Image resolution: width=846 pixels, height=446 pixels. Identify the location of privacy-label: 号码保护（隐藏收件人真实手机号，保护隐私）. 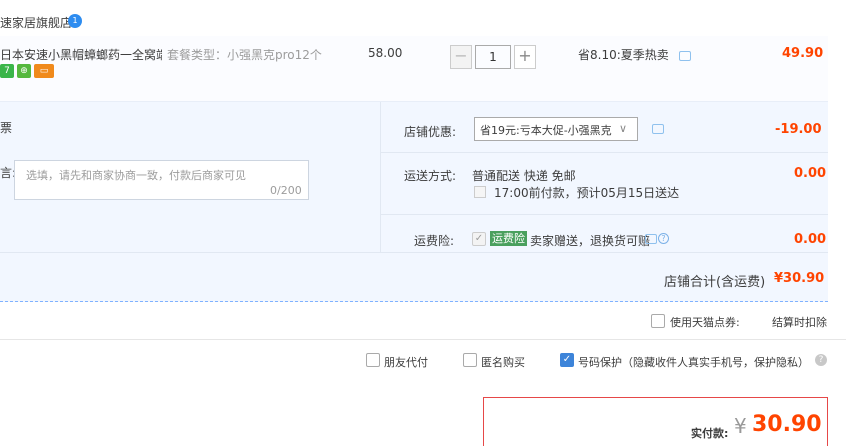
(693, 362).